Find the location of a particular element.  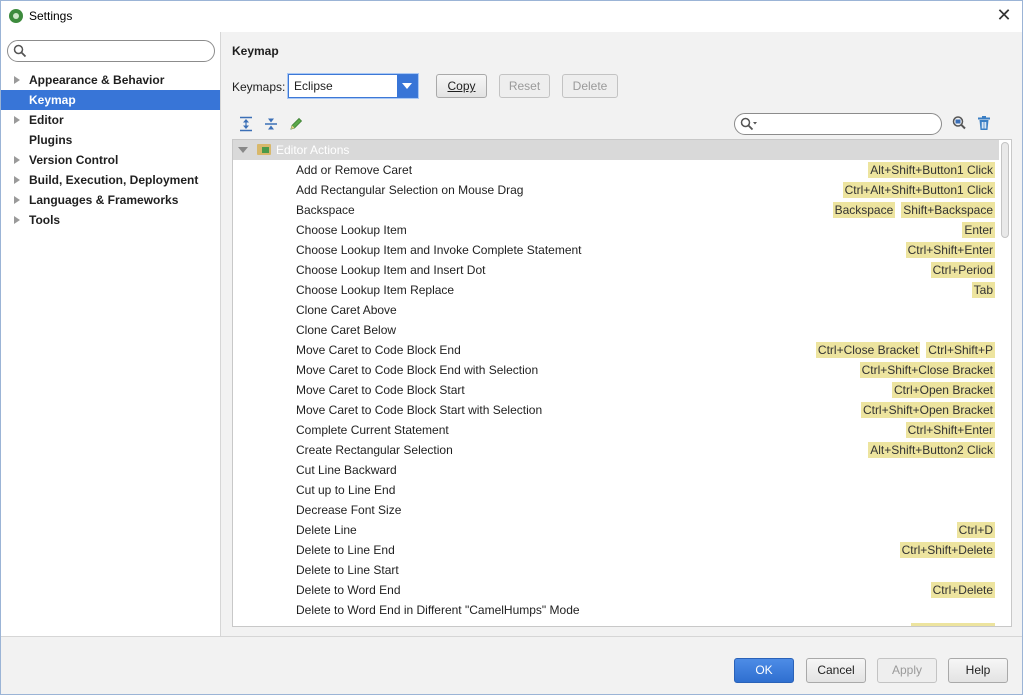

action-row: Cut up to Line End is located at coordinates (616, 490).